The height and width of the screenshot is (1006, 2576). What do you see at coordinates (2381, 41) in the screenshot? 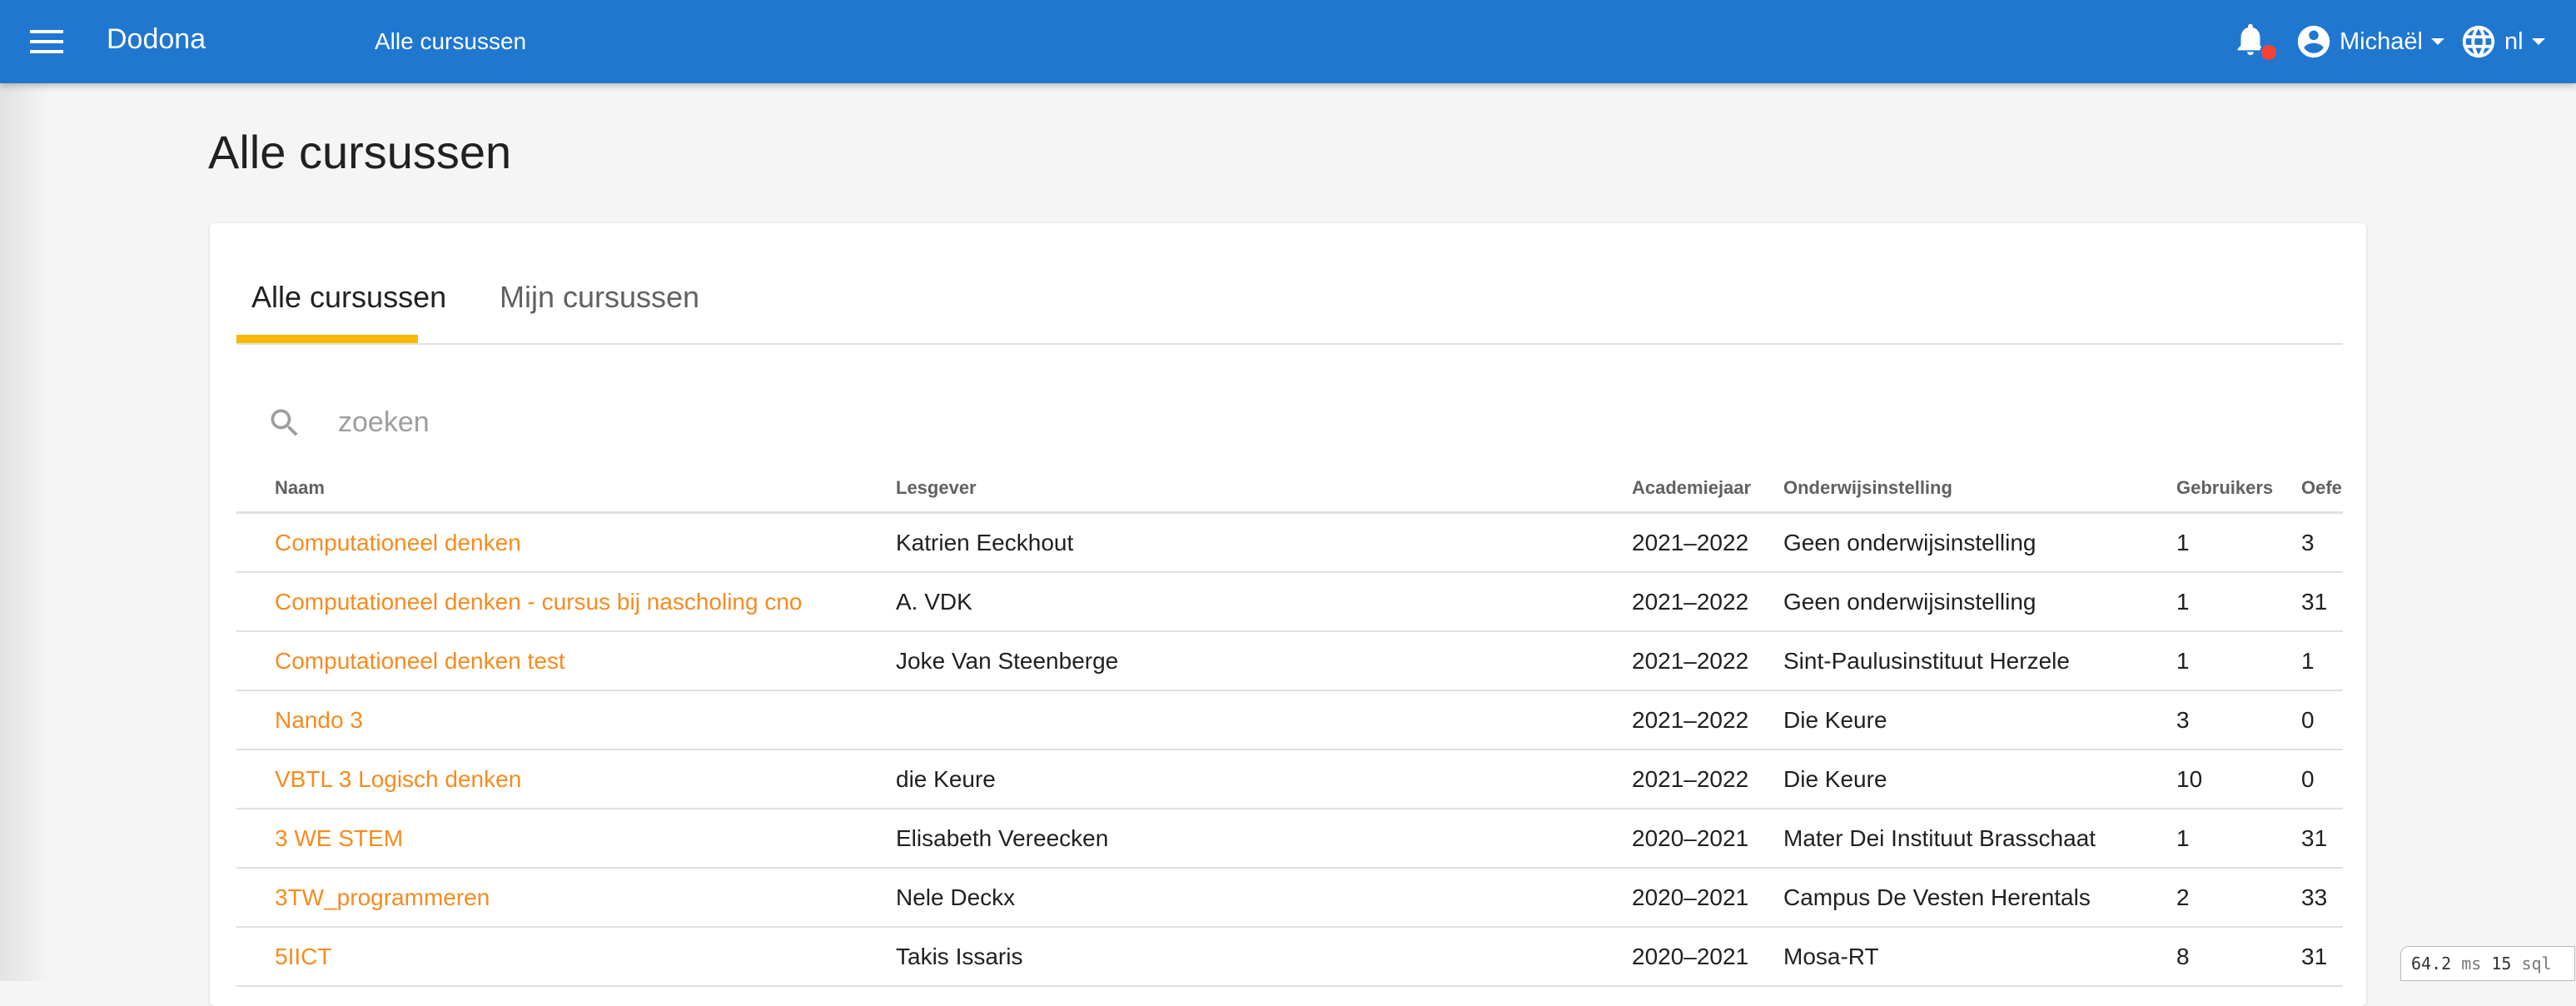
I see `user-name: Michaël` at bounding box center [2381, 41].